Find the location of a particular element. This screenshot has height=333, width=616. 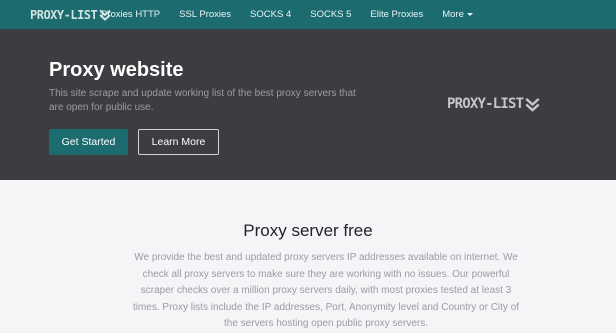

brand-text: PROXY-LIST is located at coordinates (64, 14).